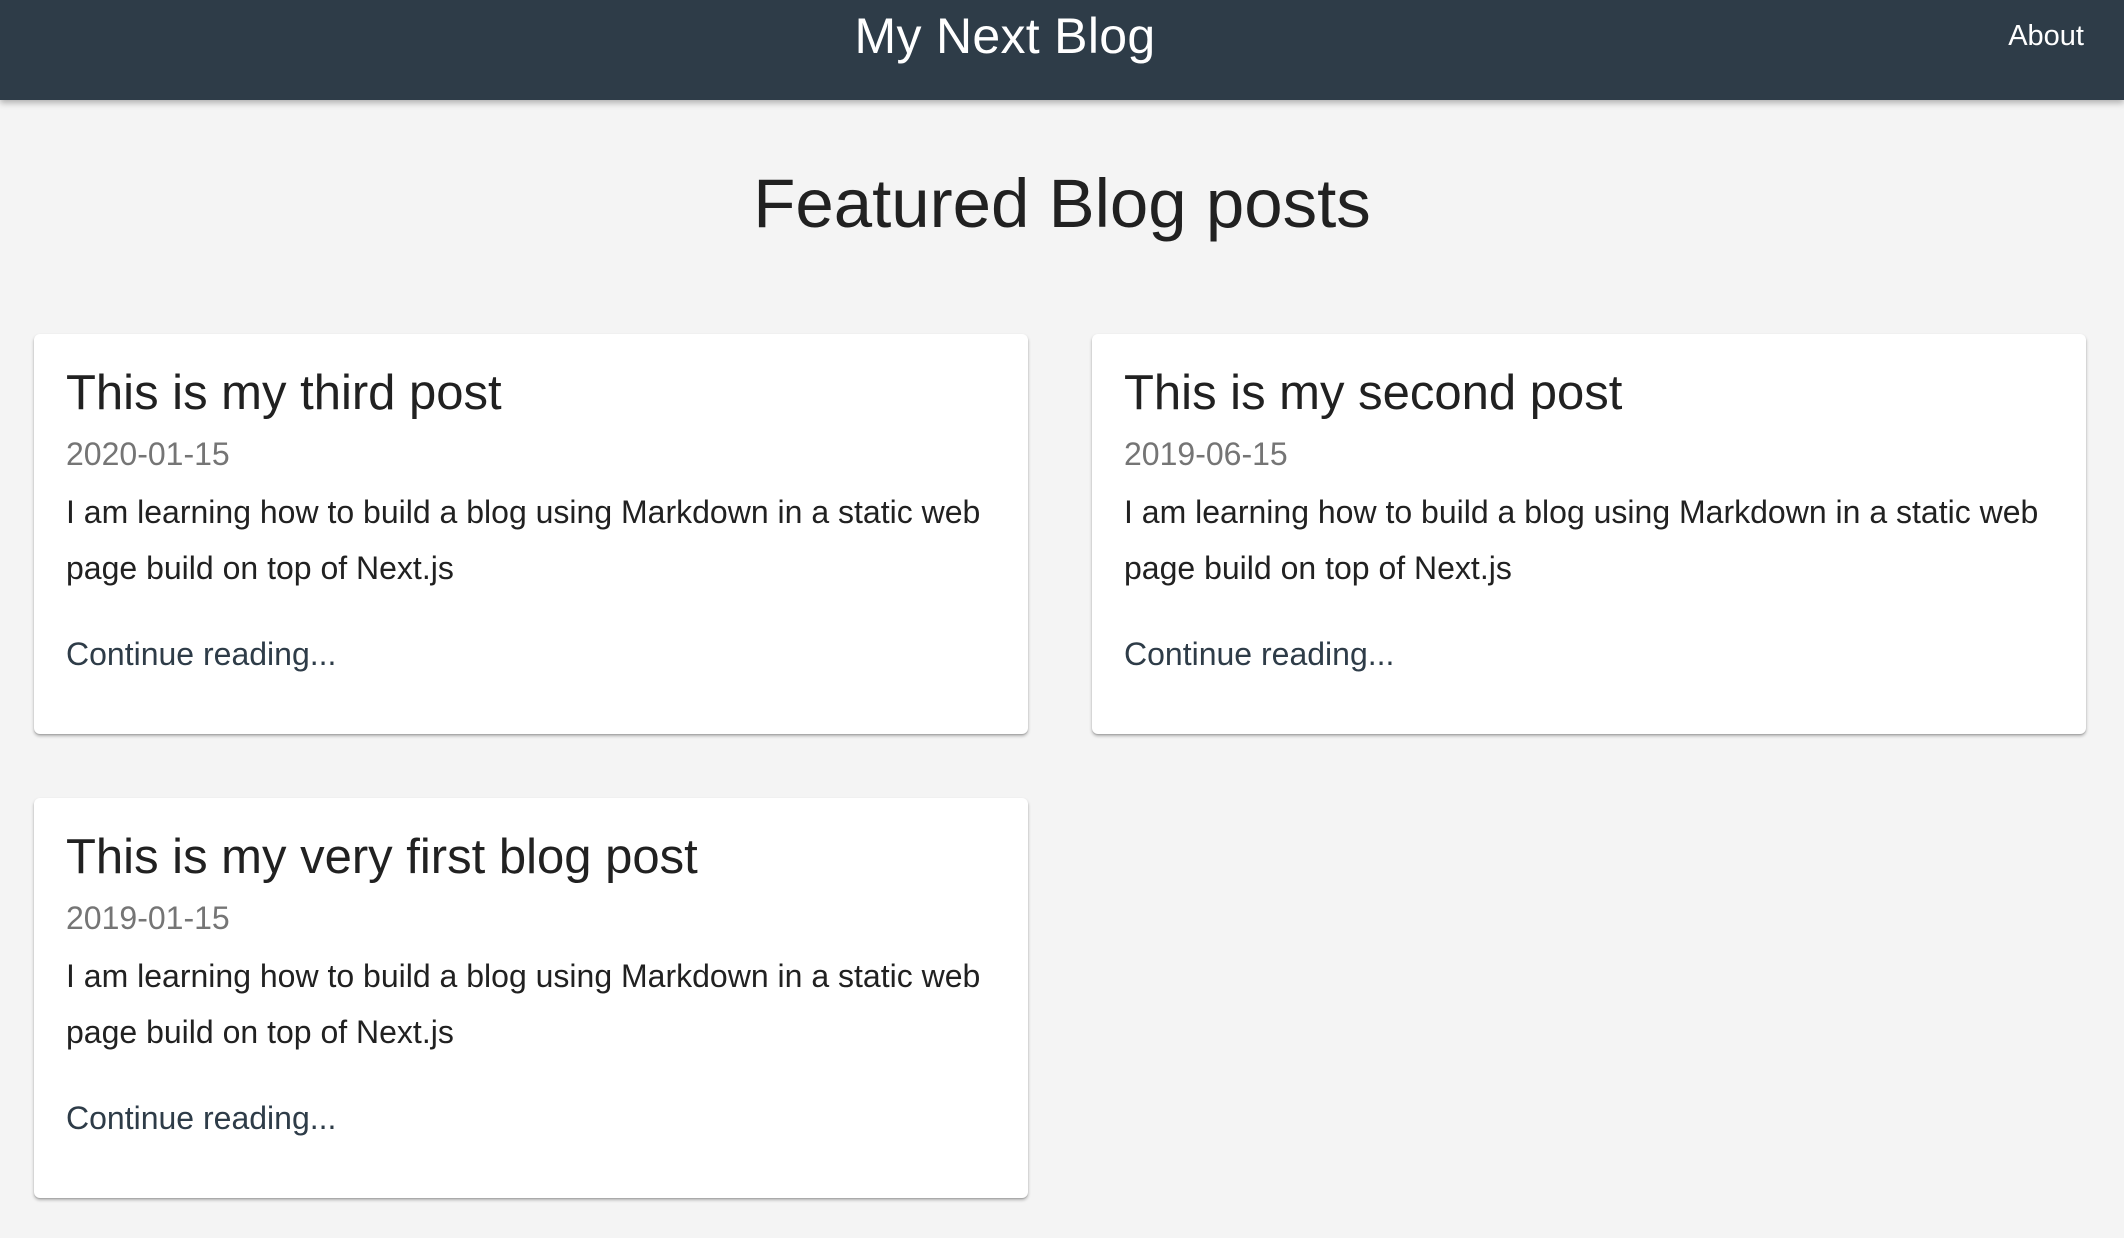  I want to click on site-title-link: My Next Blog, so click(1005, 36).